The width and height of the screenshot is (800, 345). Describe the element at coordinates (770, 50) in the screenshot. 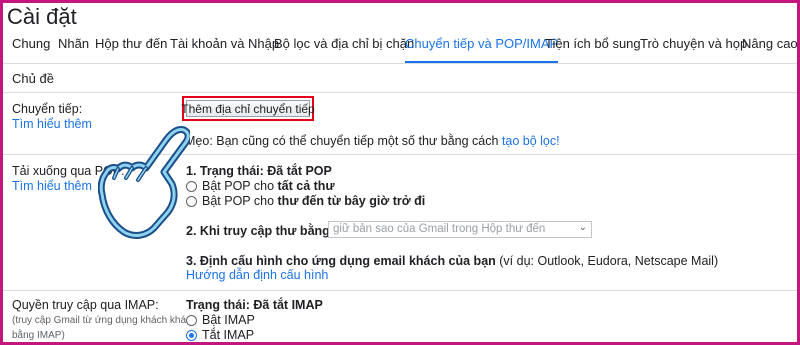

I see `tab-advanced: Nâng cao` at that location.